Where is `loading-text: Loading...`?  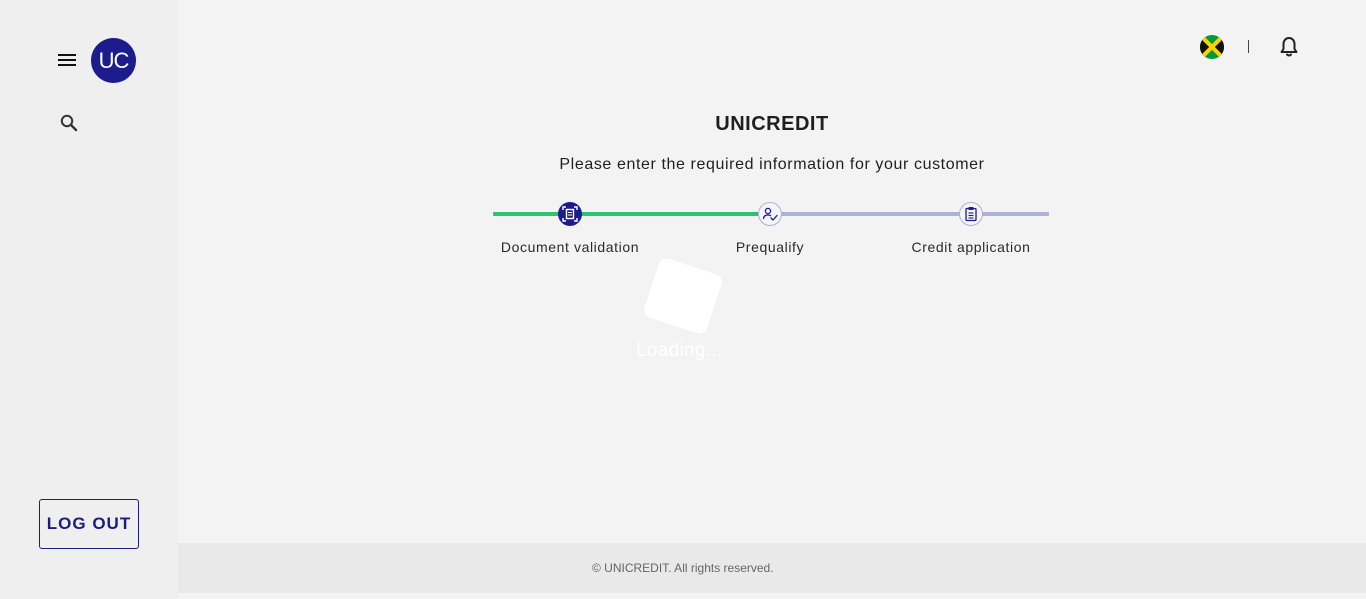 loading-text: Loading... is located at coordinates (679, 350).